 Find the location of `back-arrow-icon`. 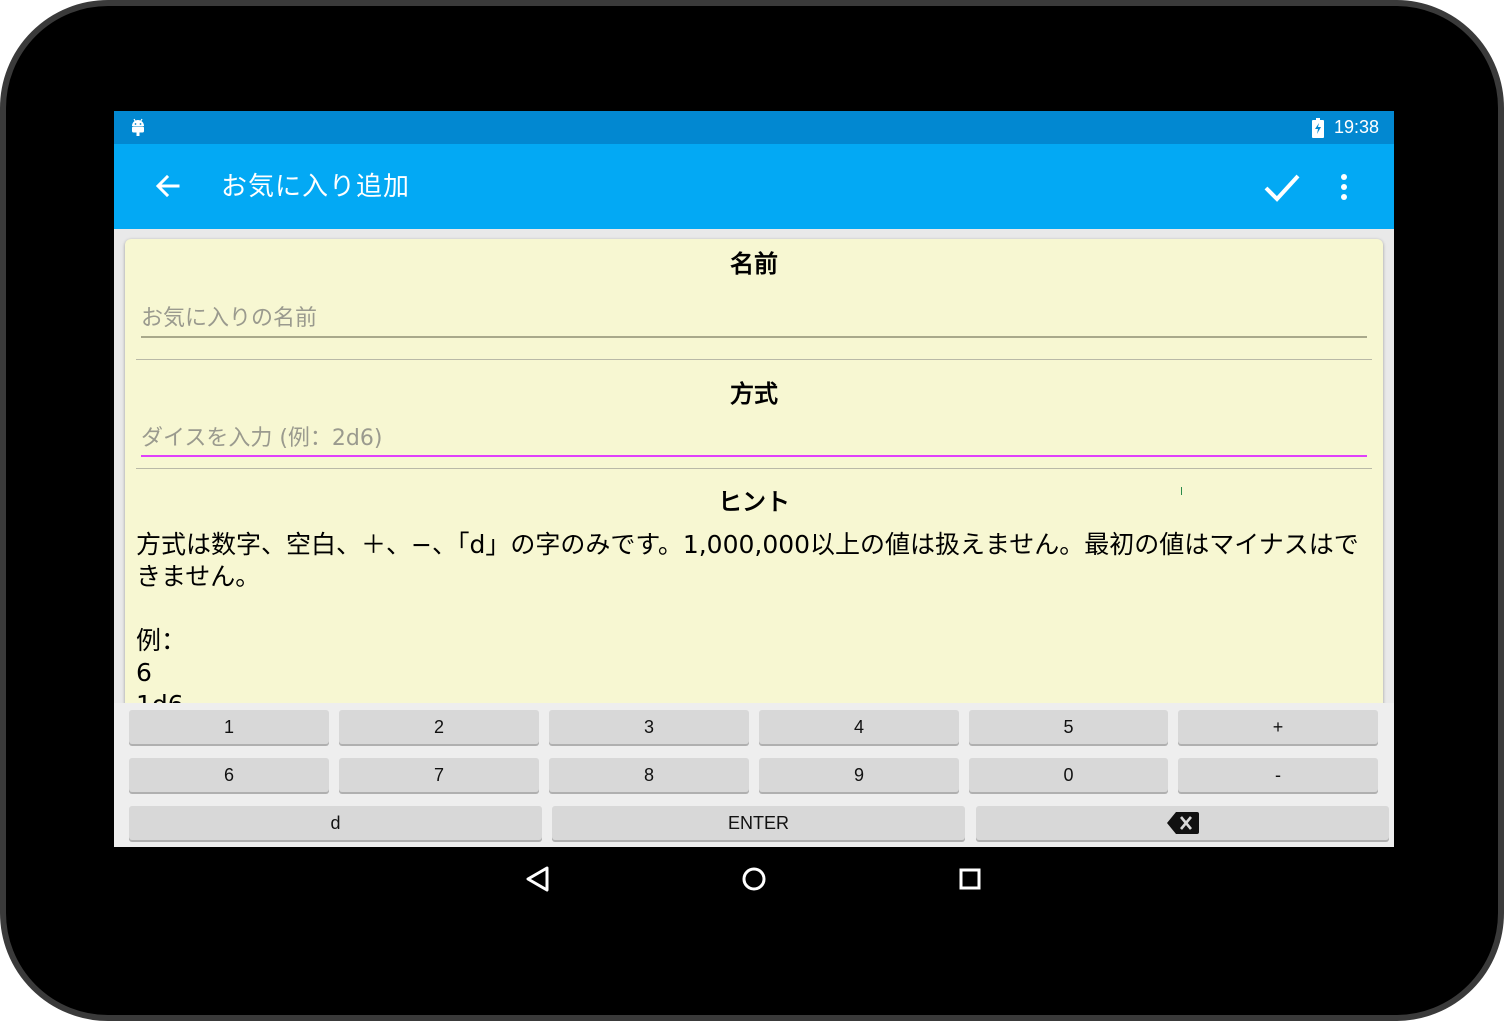

back-arrow-icon is located at coordinates (168, 186).